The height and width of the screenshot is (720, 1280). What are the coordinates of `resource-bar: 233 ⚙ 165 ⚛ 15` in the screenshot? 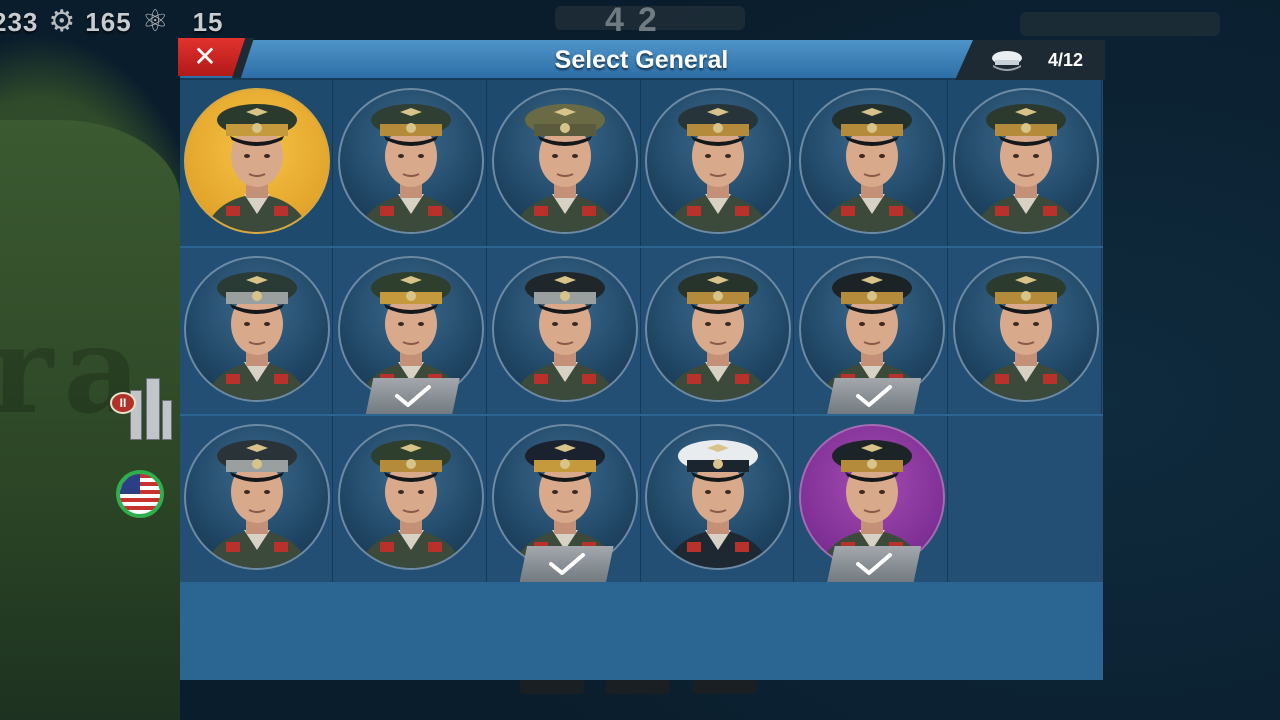 It's located at (112, 22).